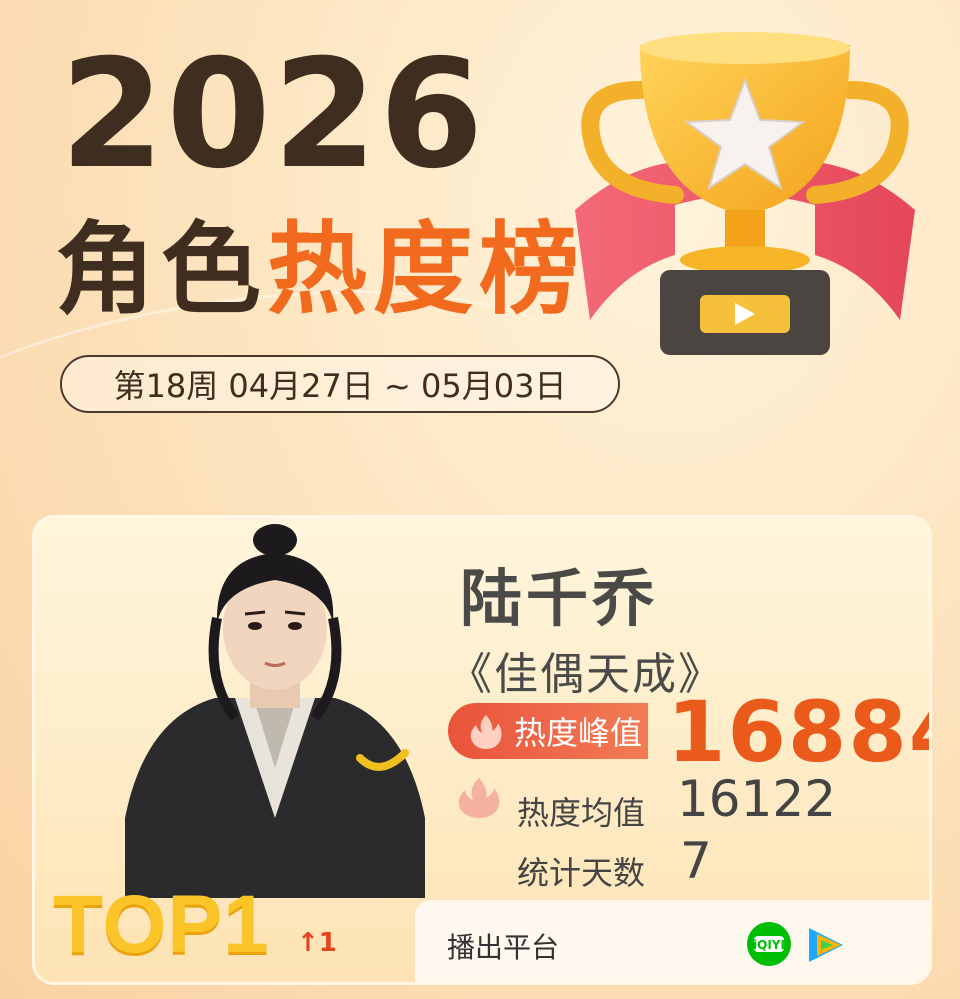  I want to click on peak-heat-badge: 热度峰值, so click(548, 731).